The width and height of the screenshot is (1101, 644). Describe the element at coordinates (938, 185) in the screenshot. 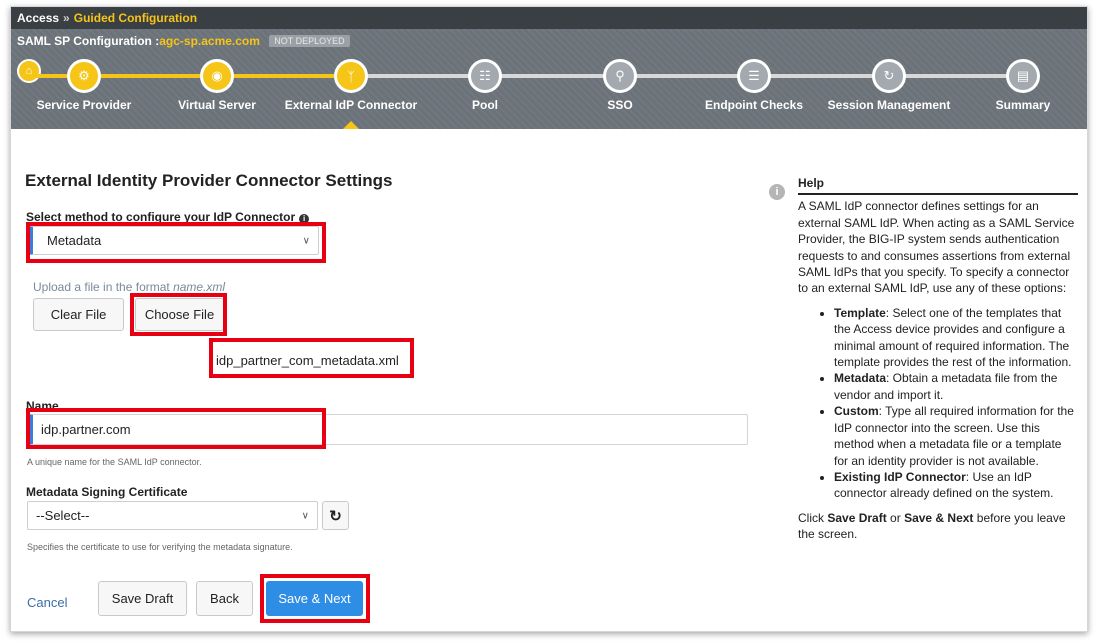

I see `help-title: Help` at that location.